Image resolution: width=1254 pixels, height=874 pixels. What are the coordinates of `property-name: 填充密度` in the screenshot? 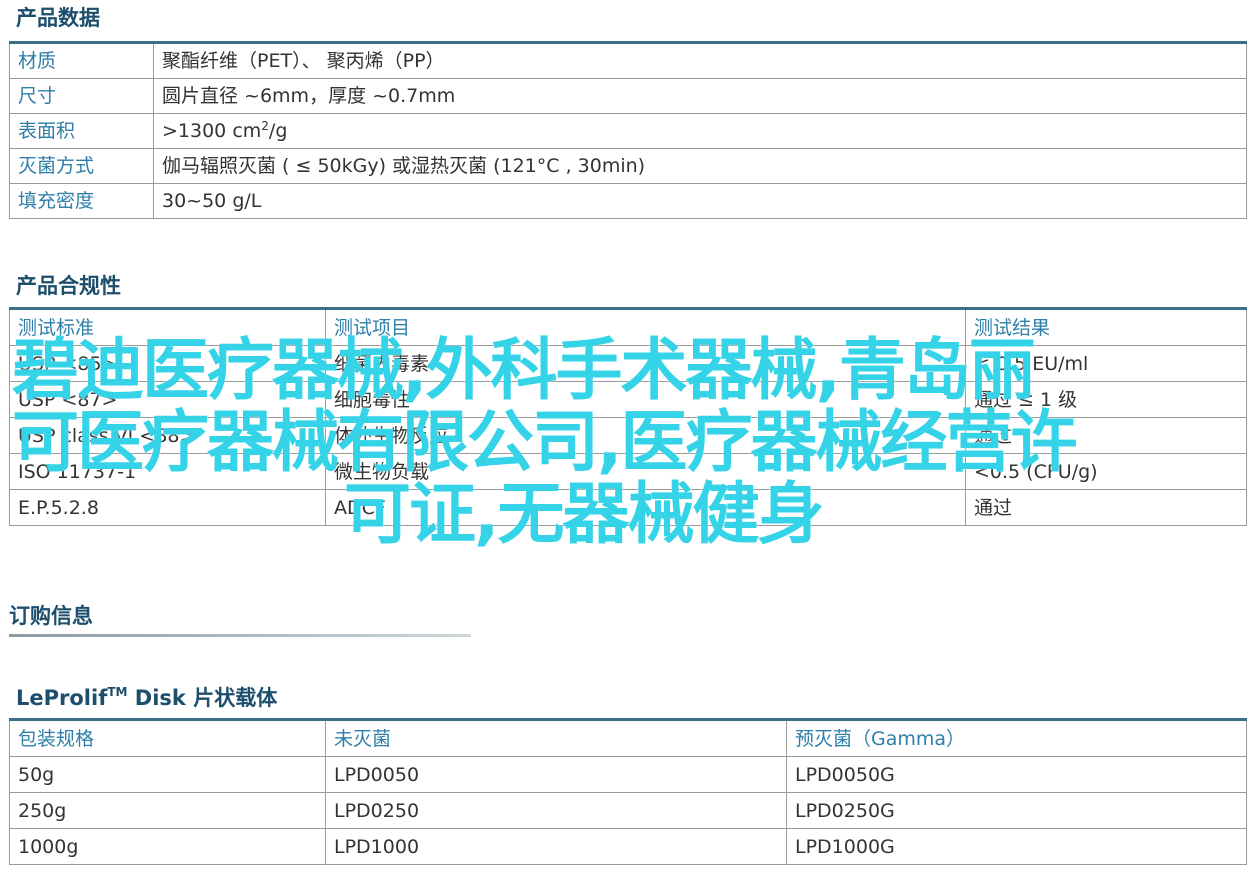 It's located at (81, 201).